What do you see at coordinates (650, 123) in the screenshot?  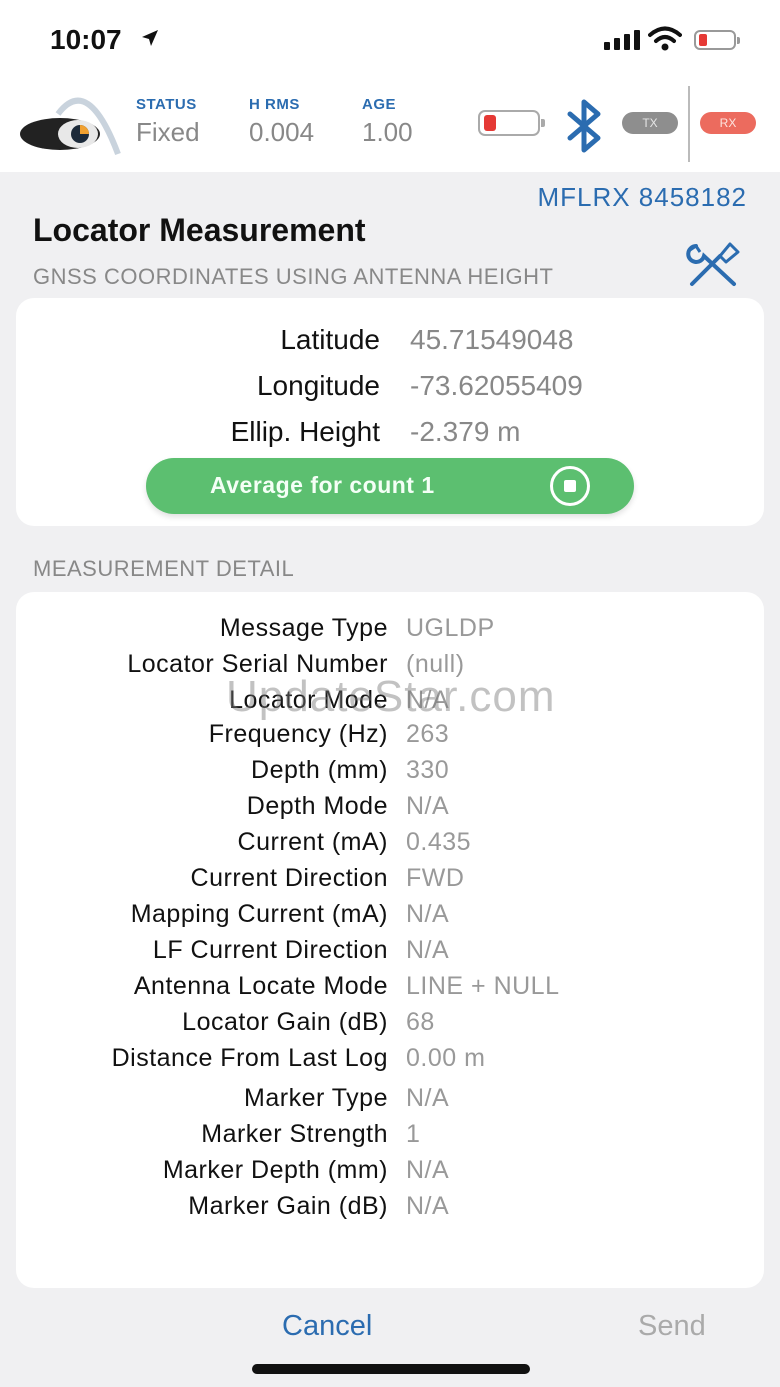 I see `tx-indicator: TX` at bounding box center [650, 123].